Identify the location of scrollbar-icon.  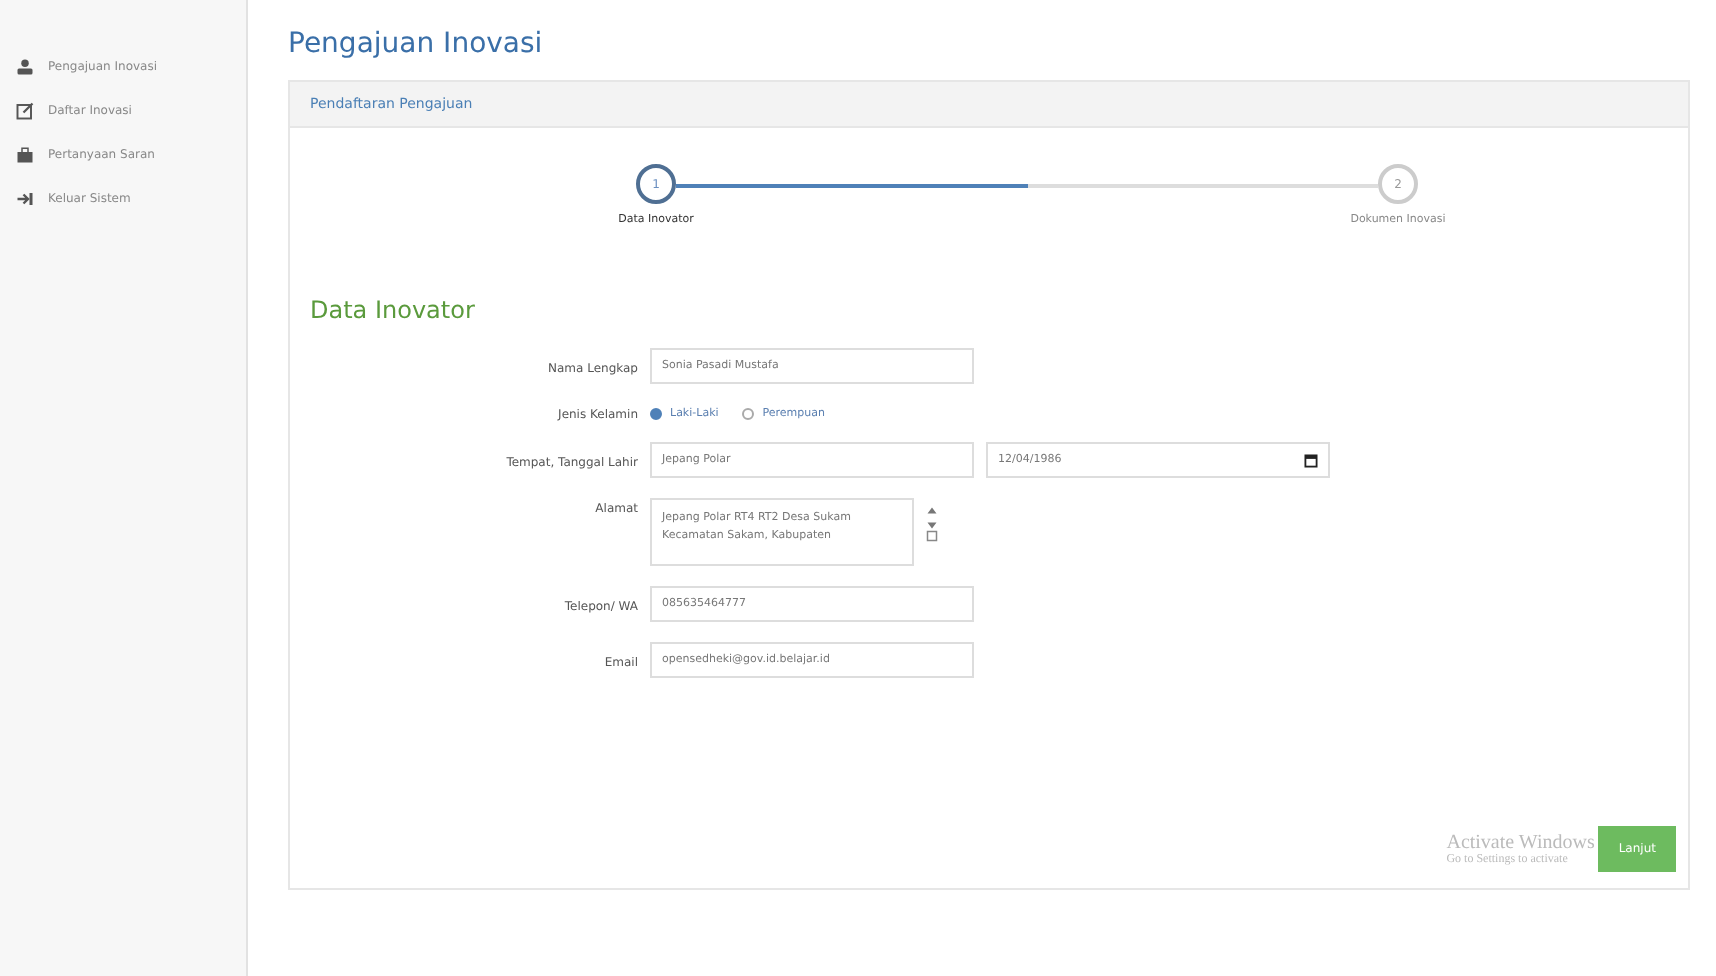
(932, 524).